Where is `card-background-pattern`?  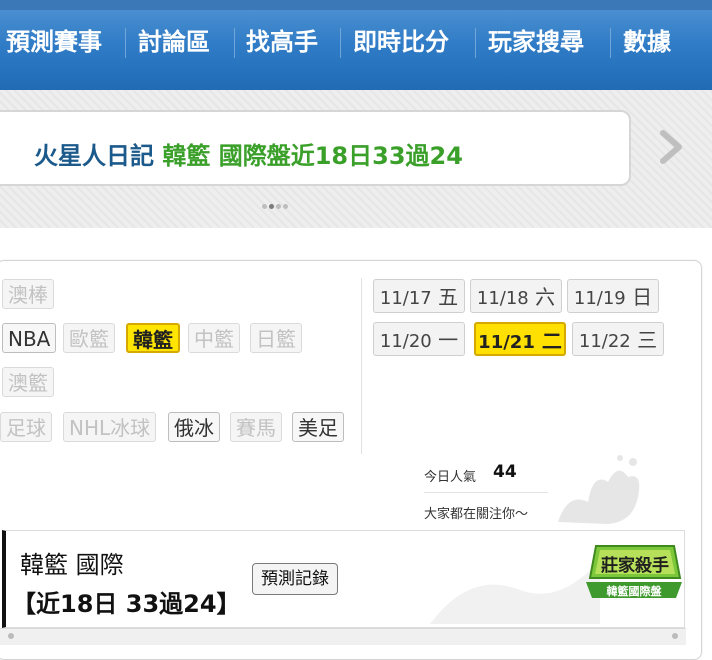 card-background-pattern is located at coordinates (515, 592).